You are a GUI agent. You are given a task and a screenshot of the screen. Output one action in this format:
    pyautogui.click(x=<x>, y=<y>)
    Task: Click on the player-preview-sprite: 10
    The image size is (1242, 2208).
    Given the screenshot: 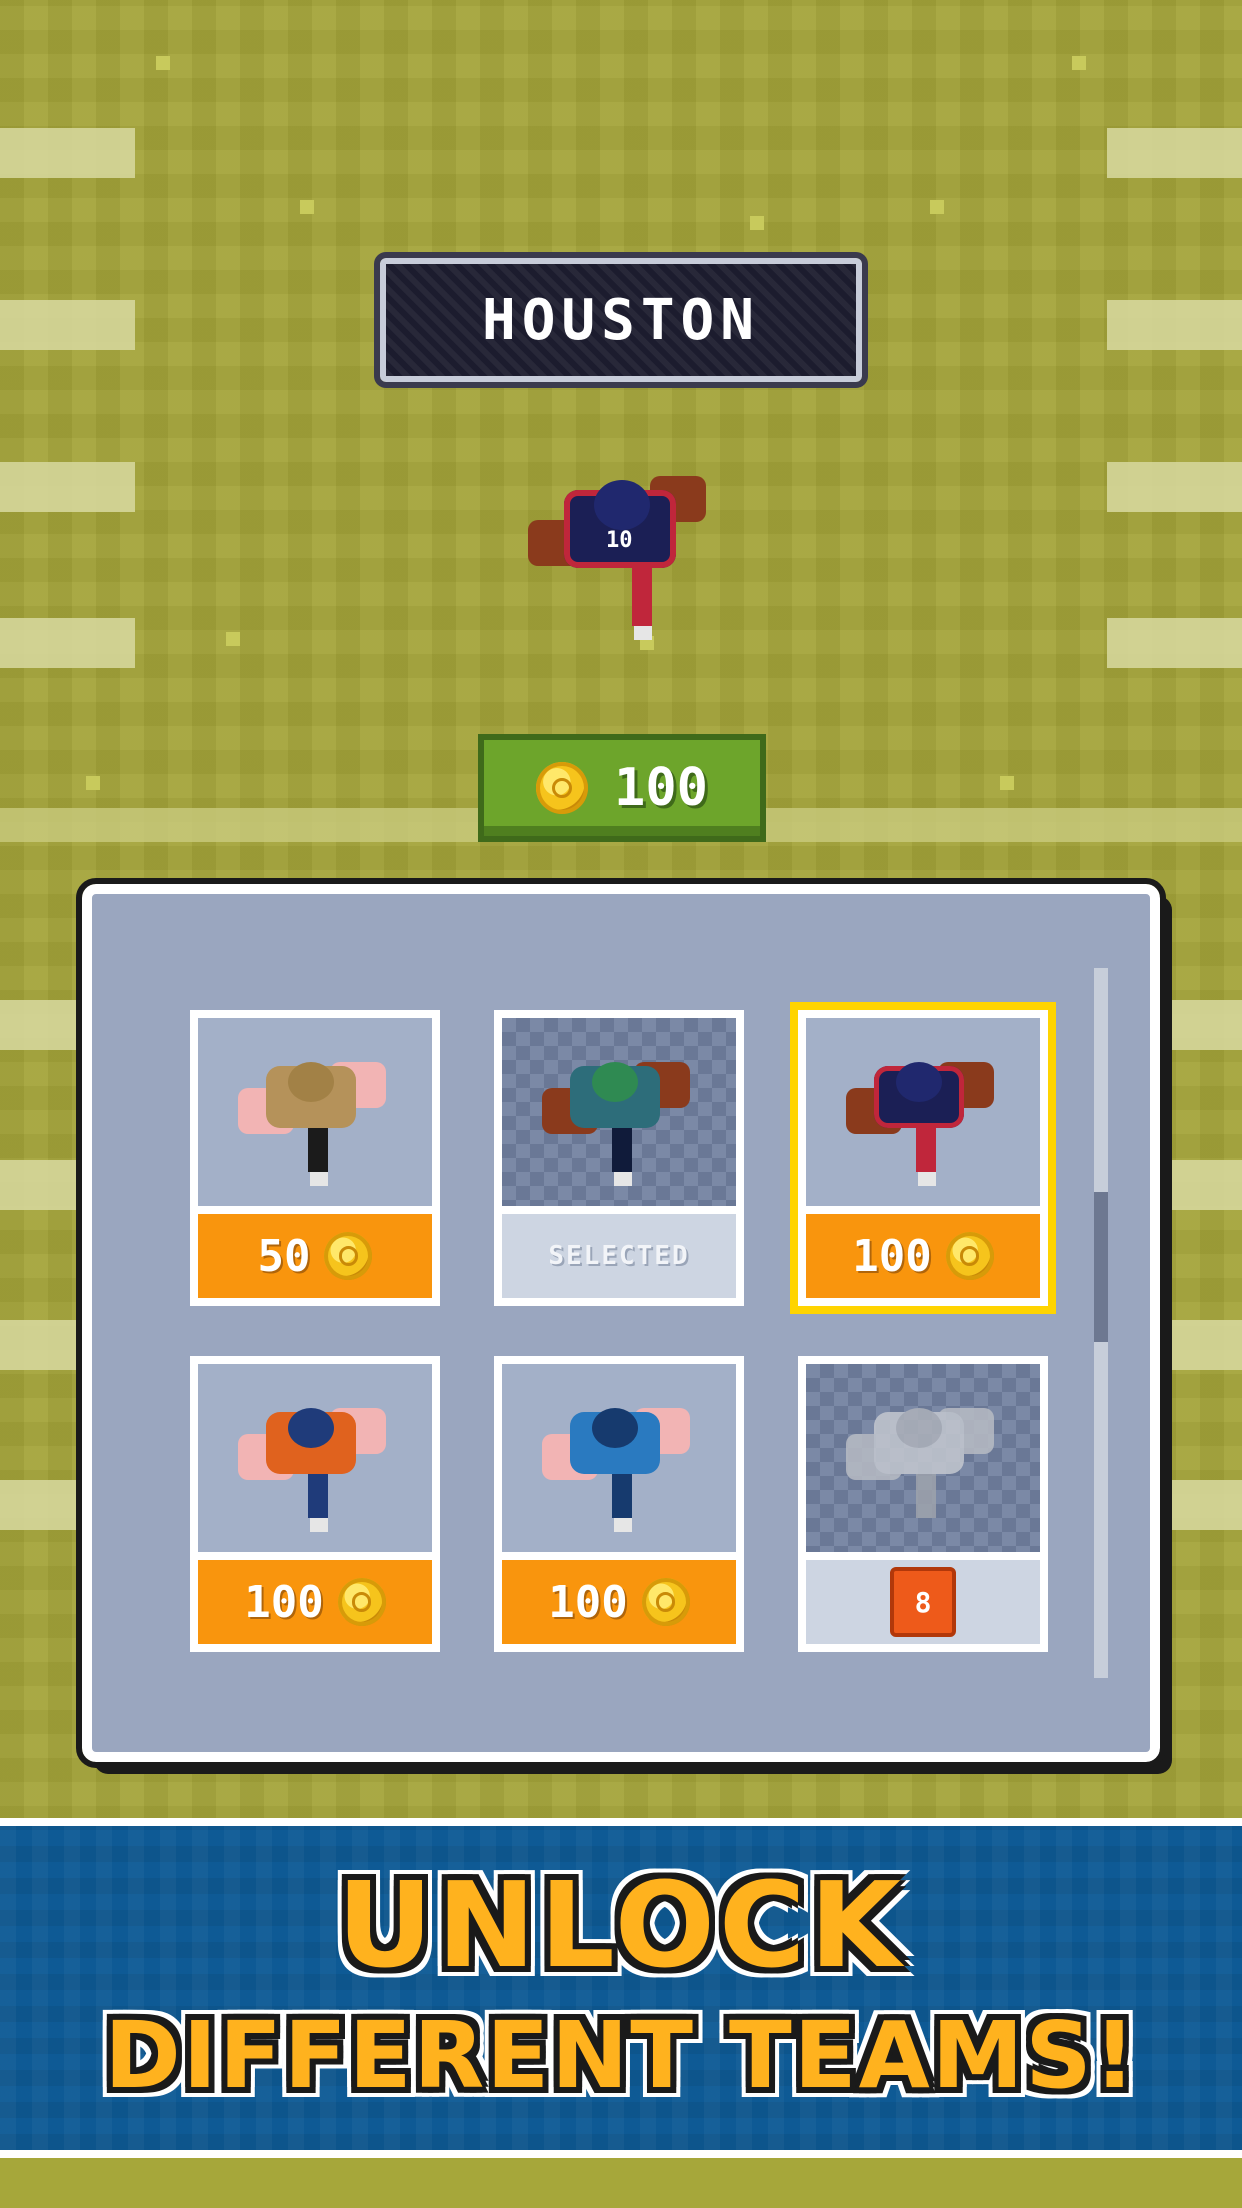 What is the action you would take?
    pyautogui.click(x=618, y=566)
    